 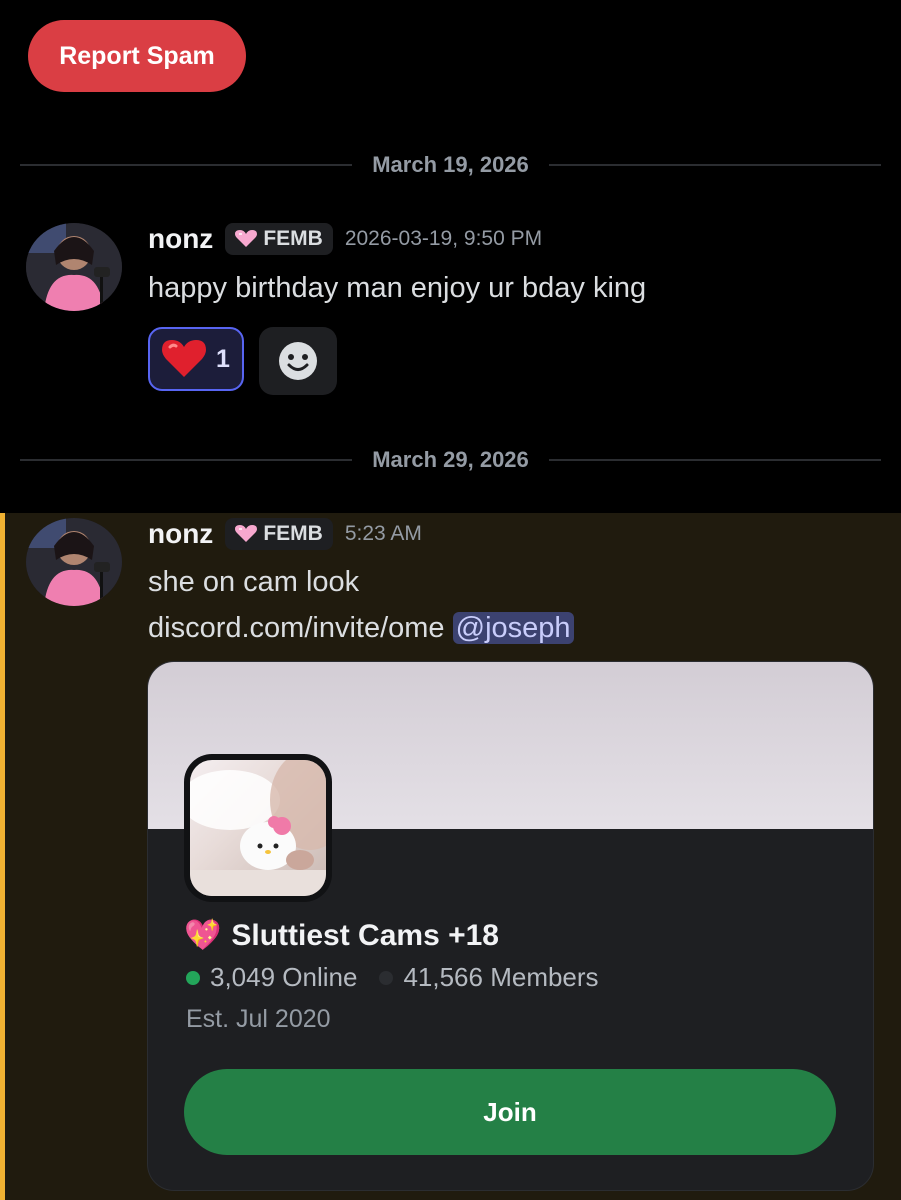 I want to click on reaction-count: 1, so click(x=223, y=358).